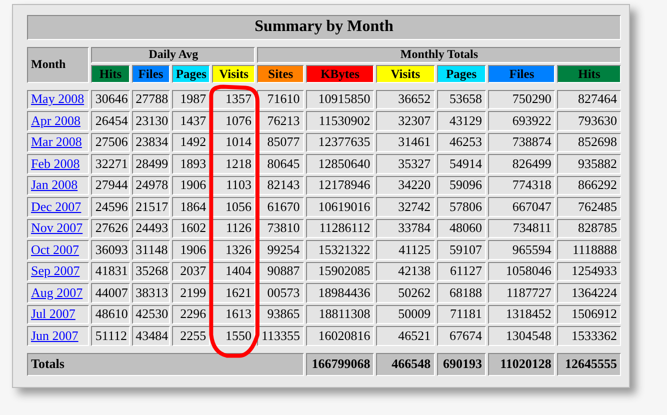 This screenshot has width=667, height=415. Describe the element at coordinates (280, 164) in the screenshot. I see `table-cell: 80645` at that location.